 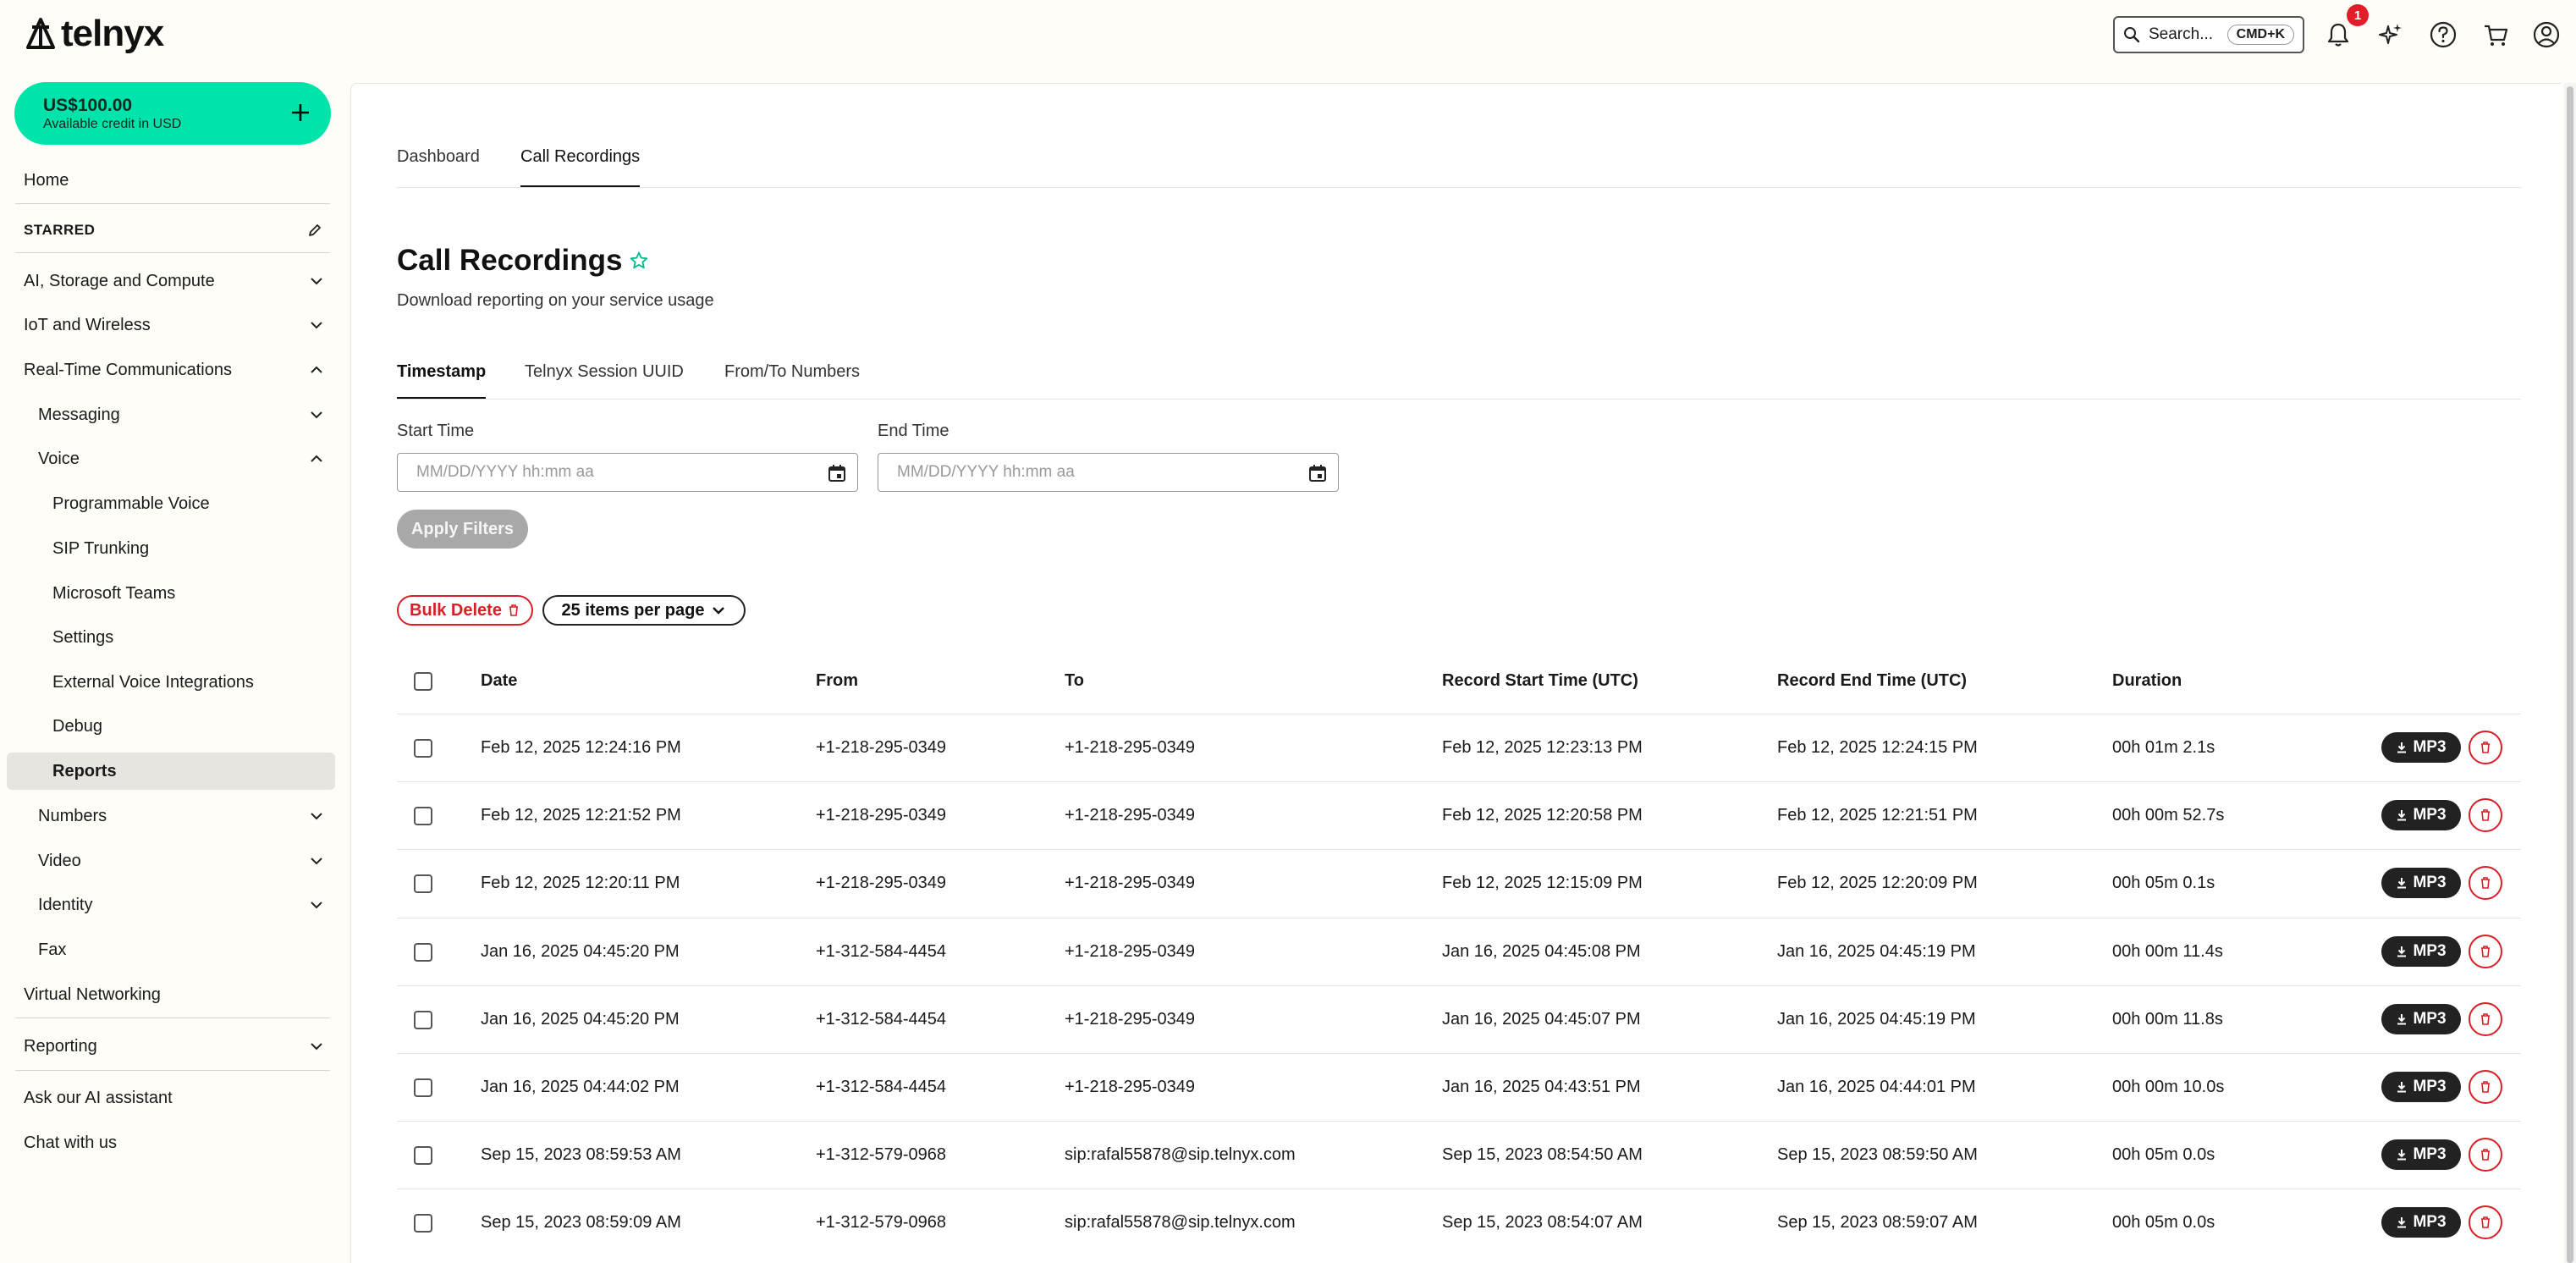 I want to click on sidebar-item-label: Reporting, so click(x=60, y=1046).